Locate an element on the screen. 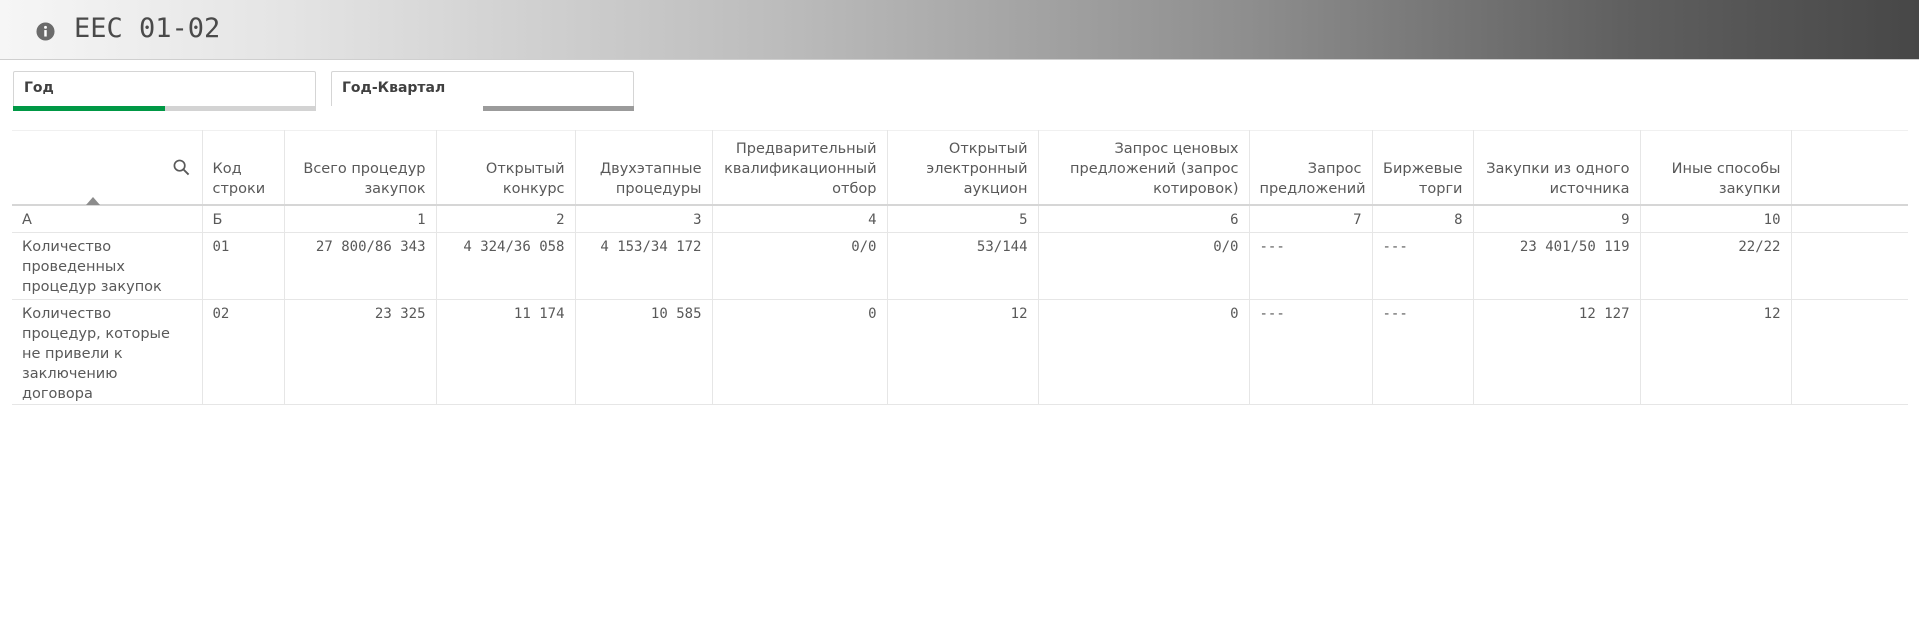 The height and width of the screenshot is (622, 1919). table-cell: 4 324/36 058 is located at coordinates (506, 266).